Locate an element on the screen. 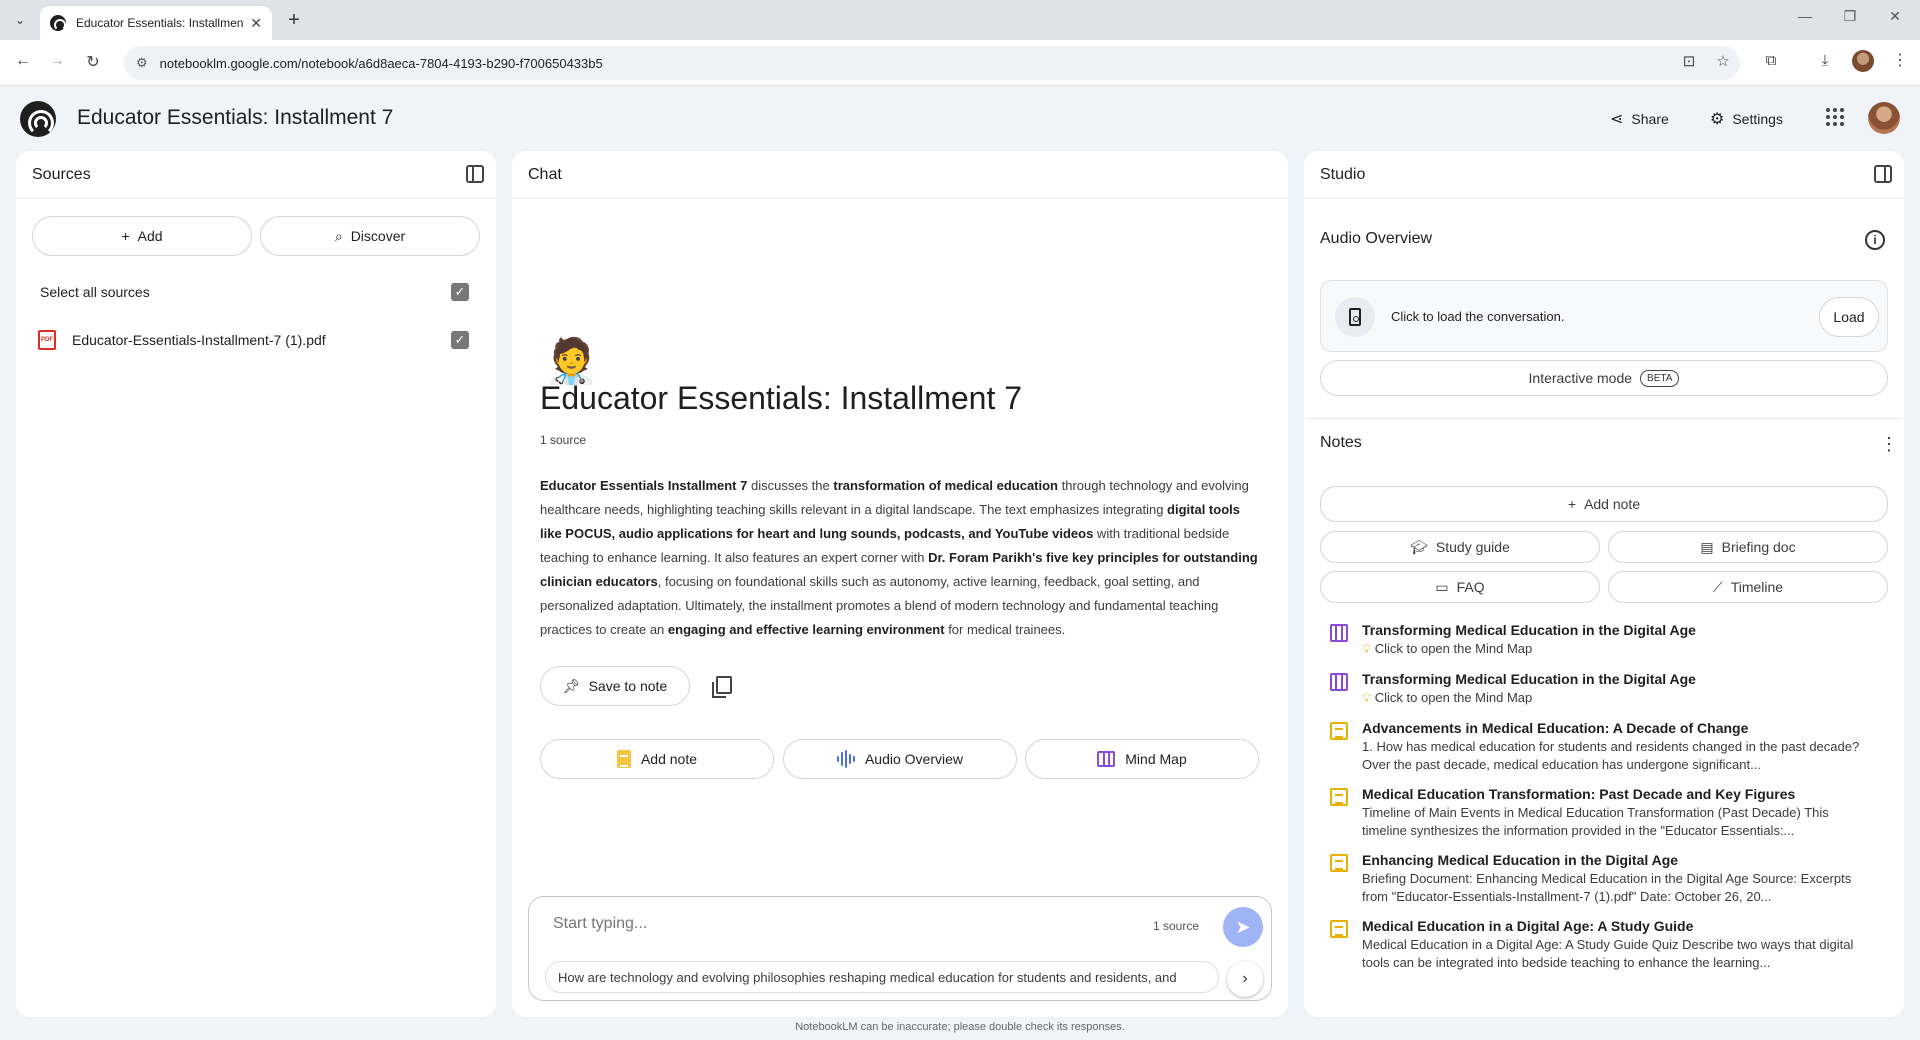 The height and width of the screenshot is (1040, 1920). interactive-mode-button: Interactive mode BETA is located at coordinates (1604, 378).